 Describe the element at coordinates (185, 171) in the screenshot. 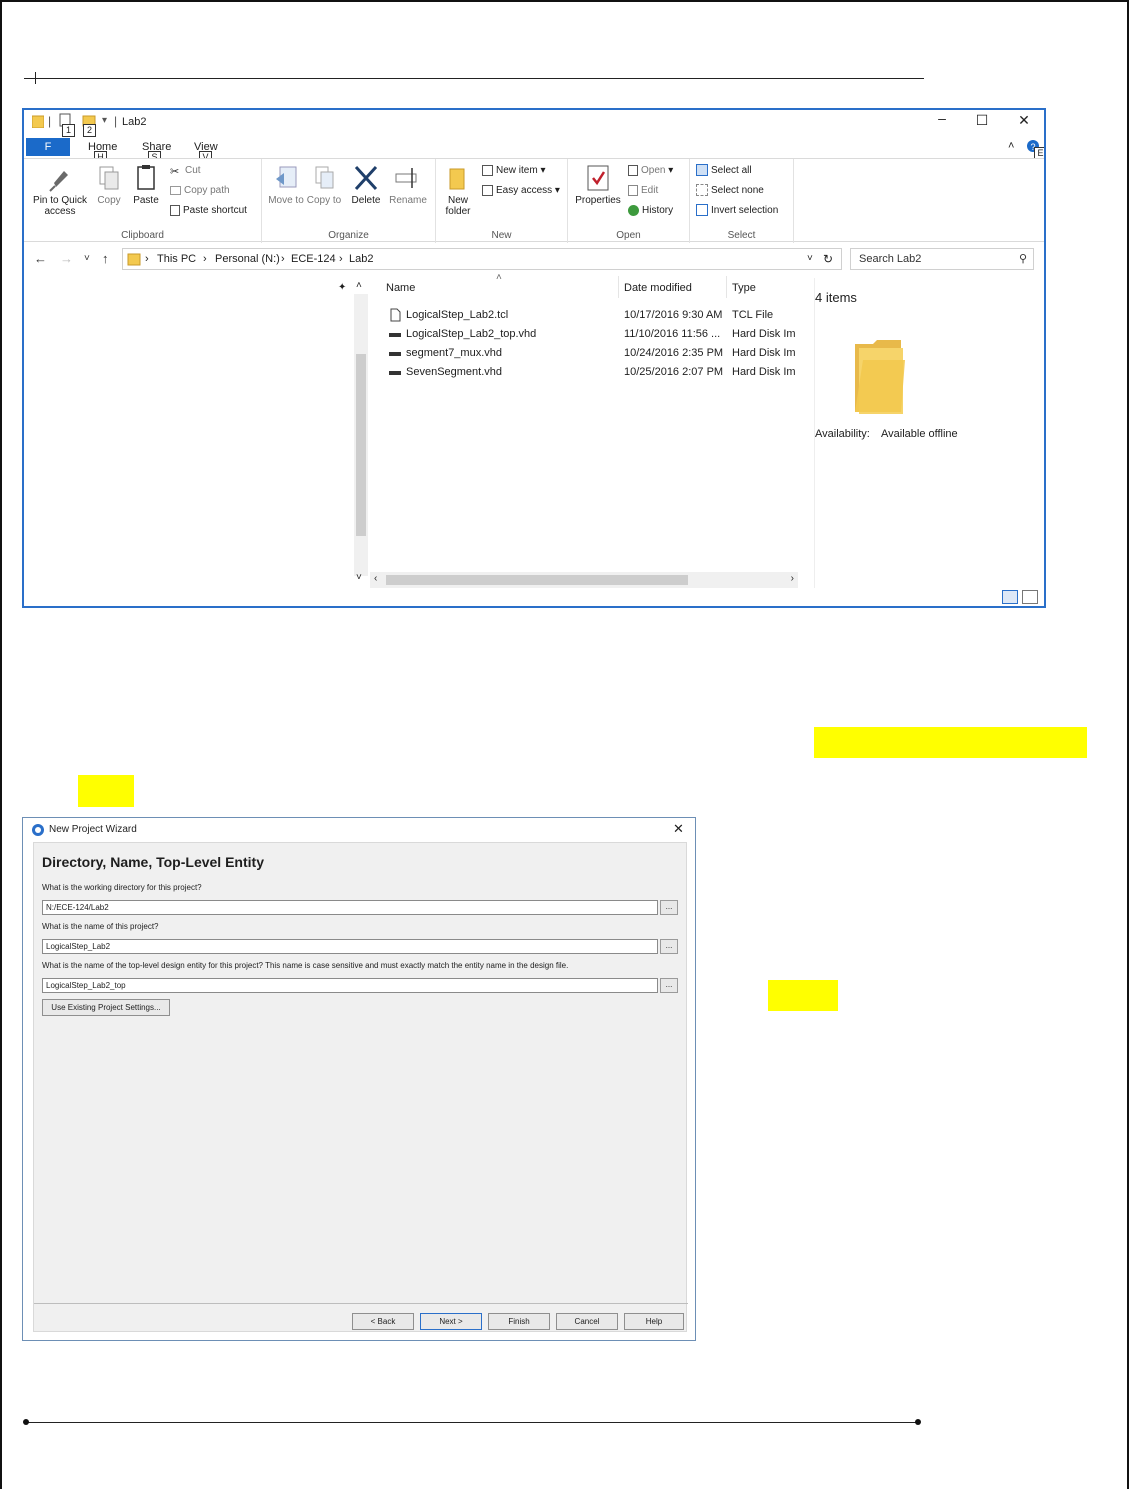

I see `cut-button: ✂ Cut` at that location.